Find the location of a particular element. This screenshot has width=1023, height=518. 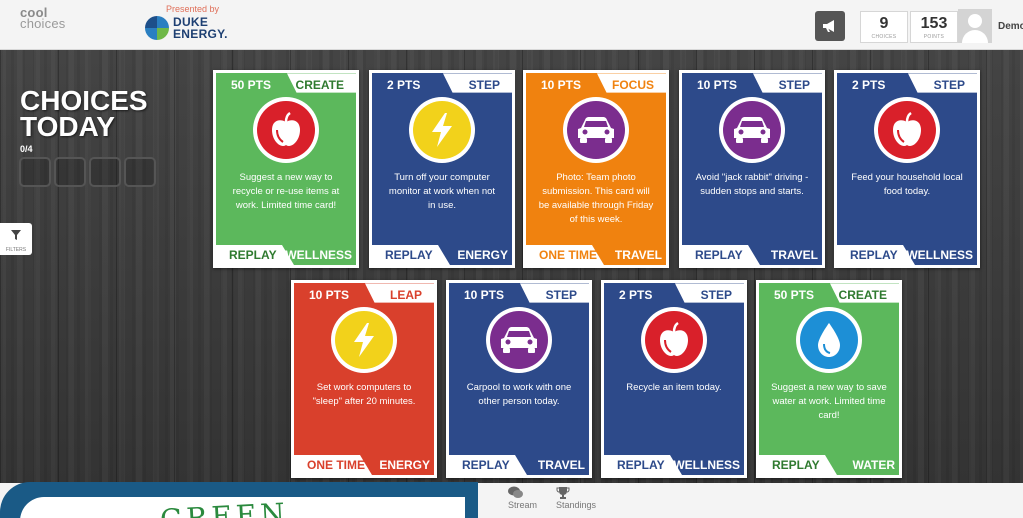

choices-count: 9 is located at coordinates (884, 23).